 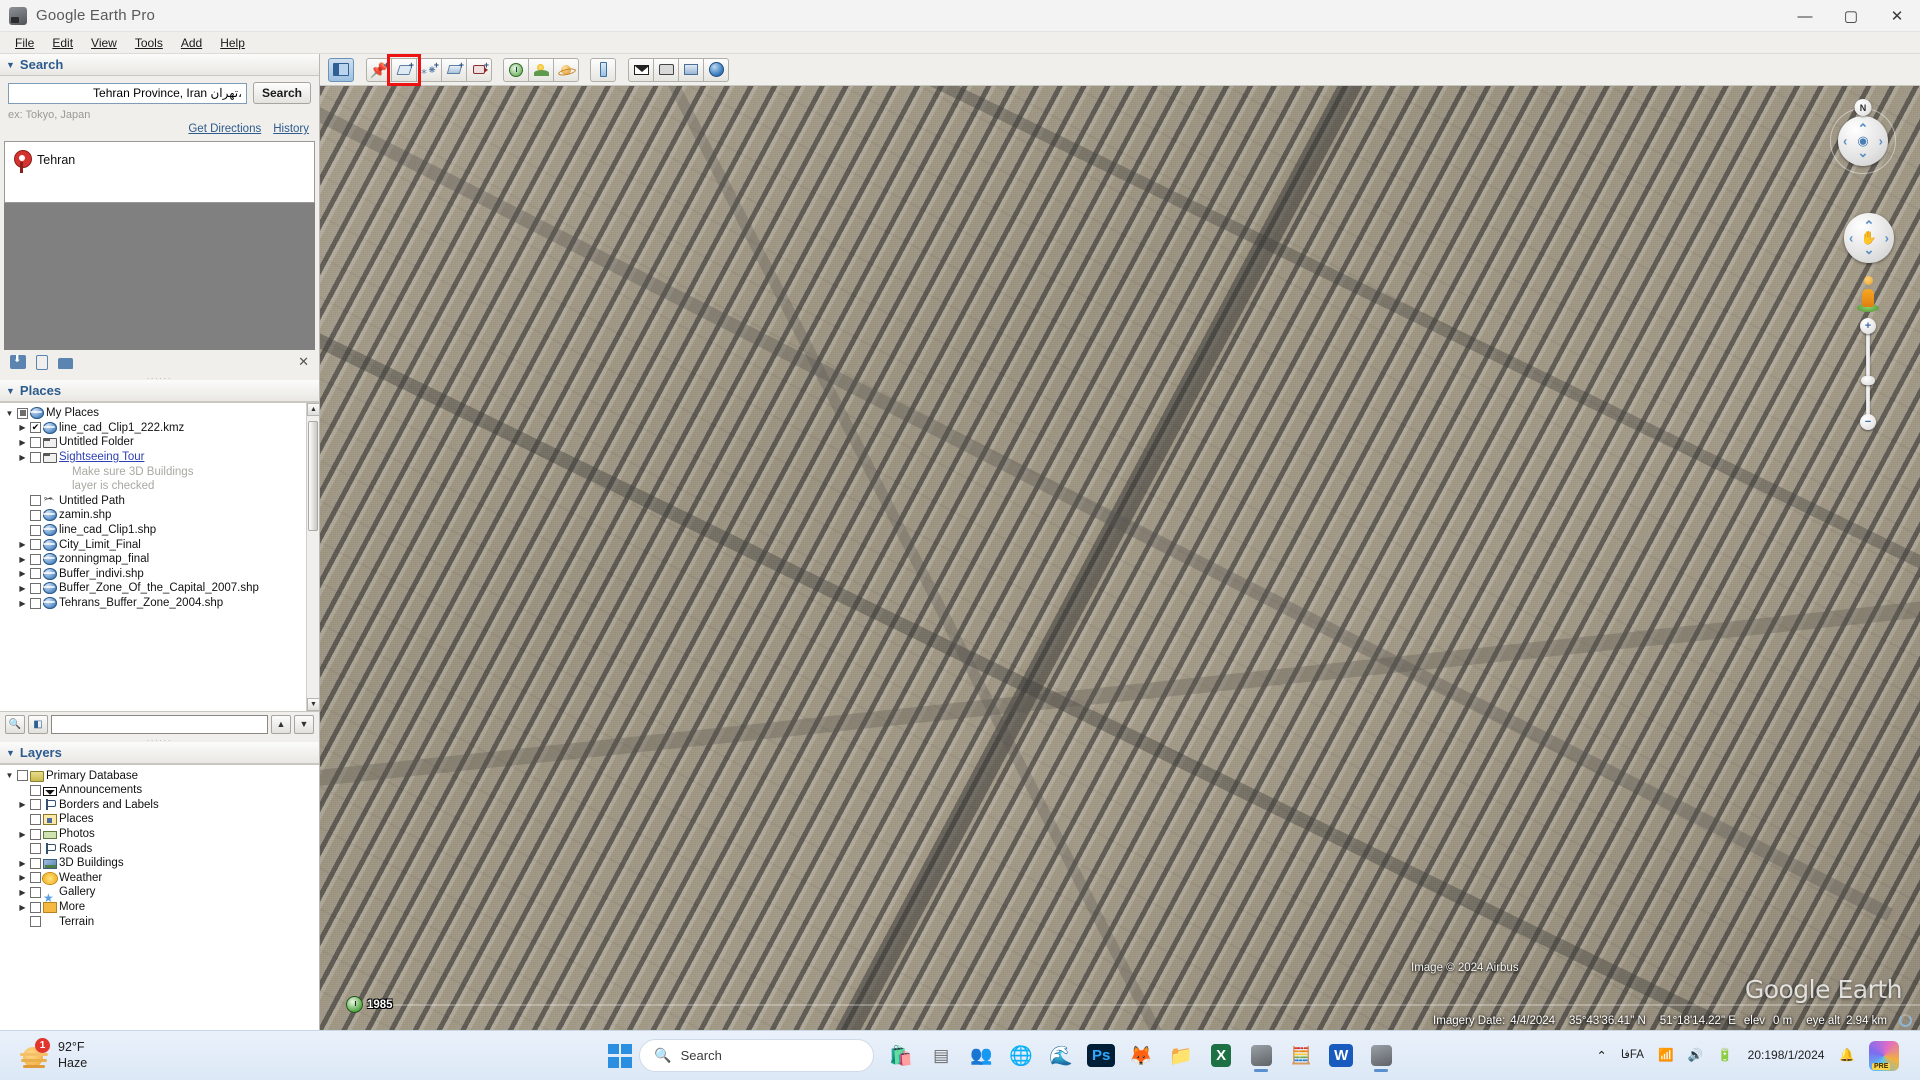 I want to click on minimize-button: —, so click(x=1805, y=16).